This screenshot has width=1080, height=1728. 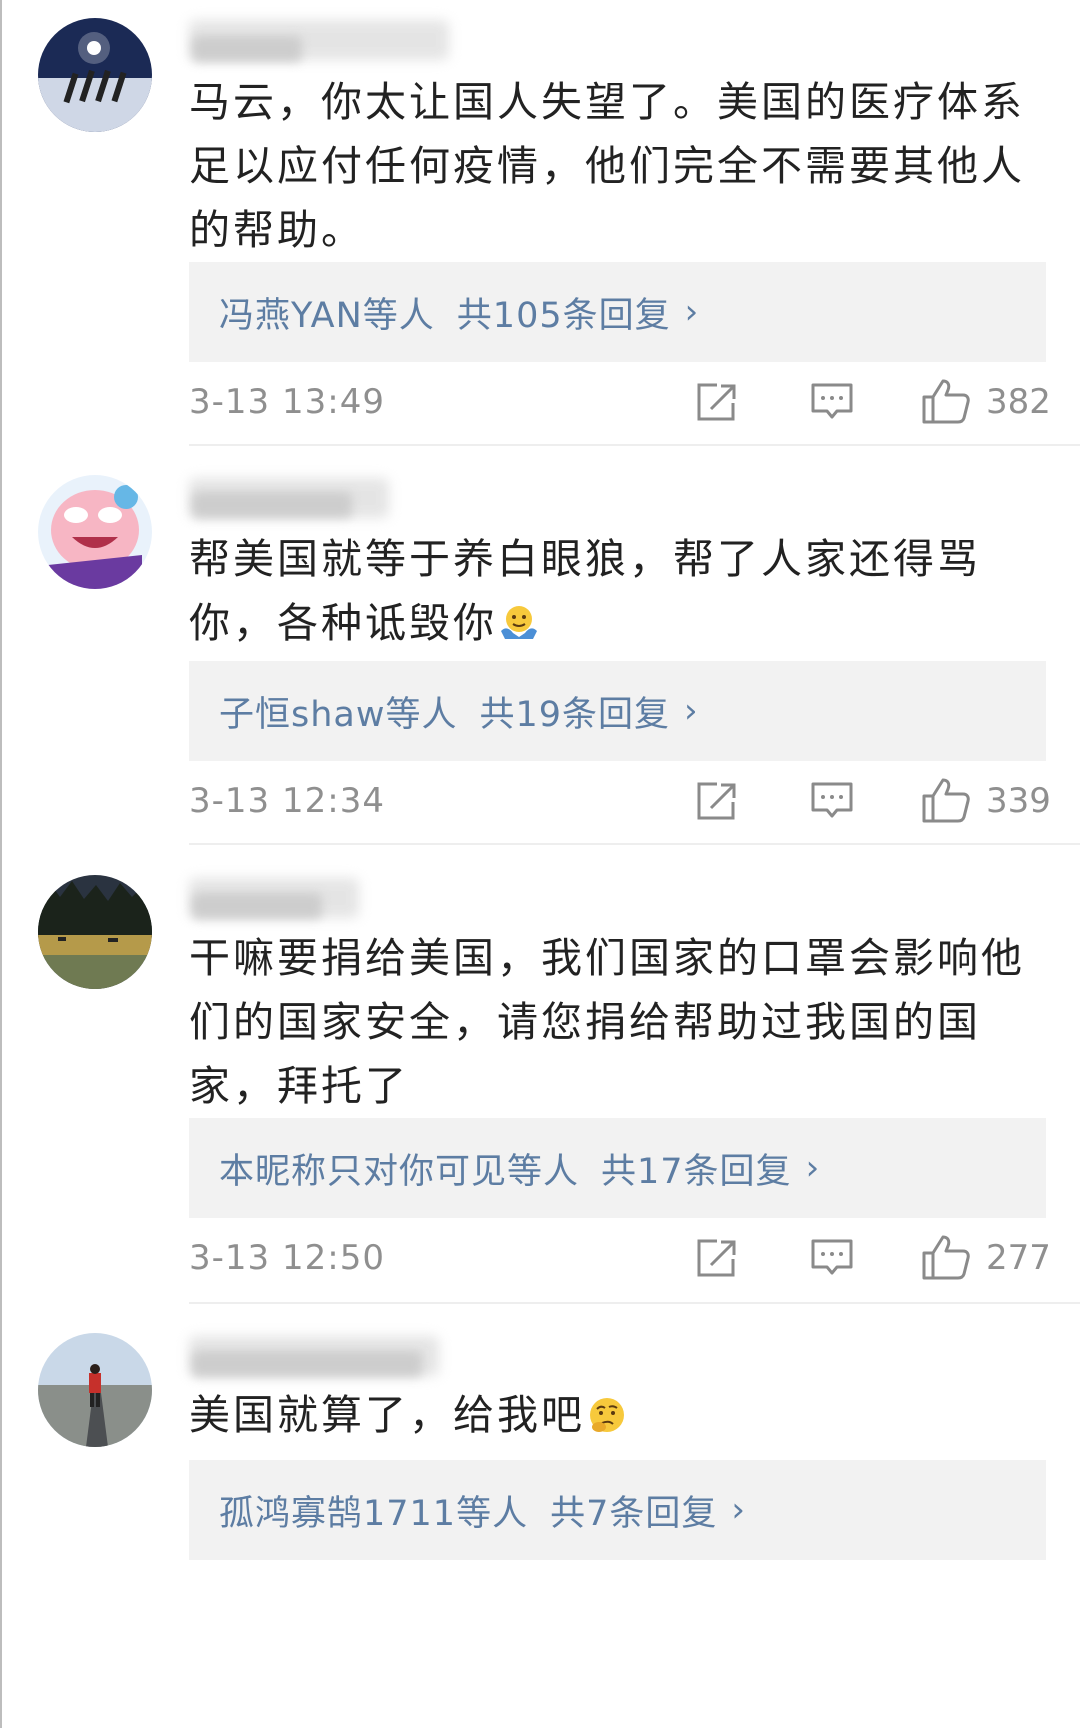 What do you see at coordinates (696, 1171) in the screenshot?
I see `reply-count: 共17条回复` at bounding box center [696, 1171].